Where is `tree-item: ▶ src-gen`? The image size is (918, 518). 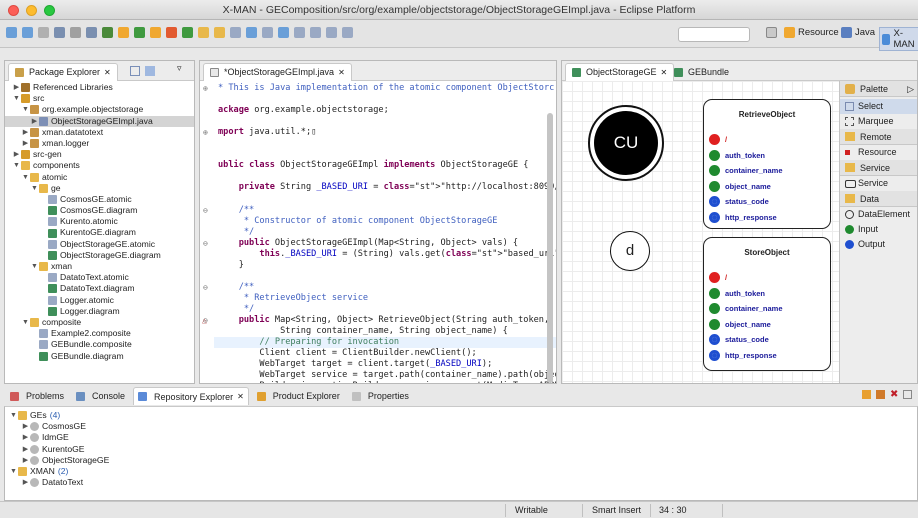
tree-item: ▶ src-gen is located at coordinates (99, 154).